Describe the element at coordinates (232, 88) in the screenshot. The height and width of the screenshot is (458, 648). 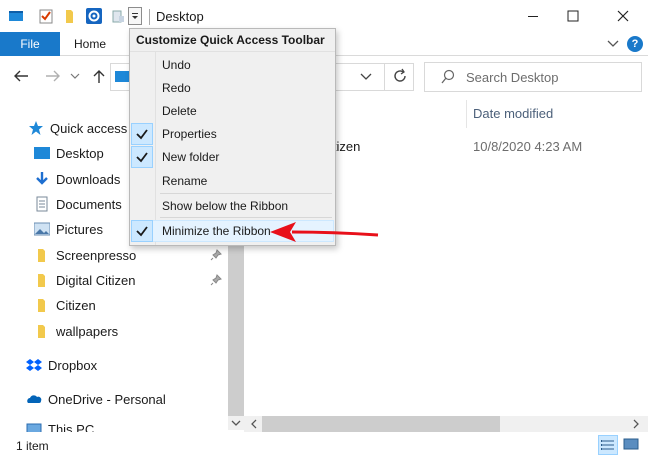
I see `menu-item-redo: Redo` at that location.